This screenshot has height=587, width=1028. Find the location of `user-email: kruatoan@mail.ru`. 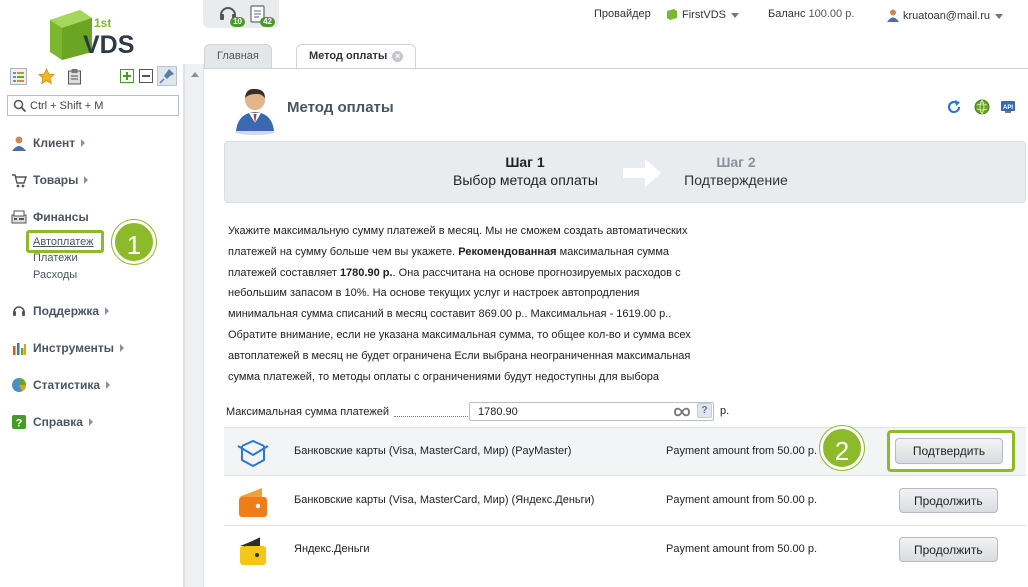

user-email: kruatoan@mail.ru is located at coordinates (946, 16).